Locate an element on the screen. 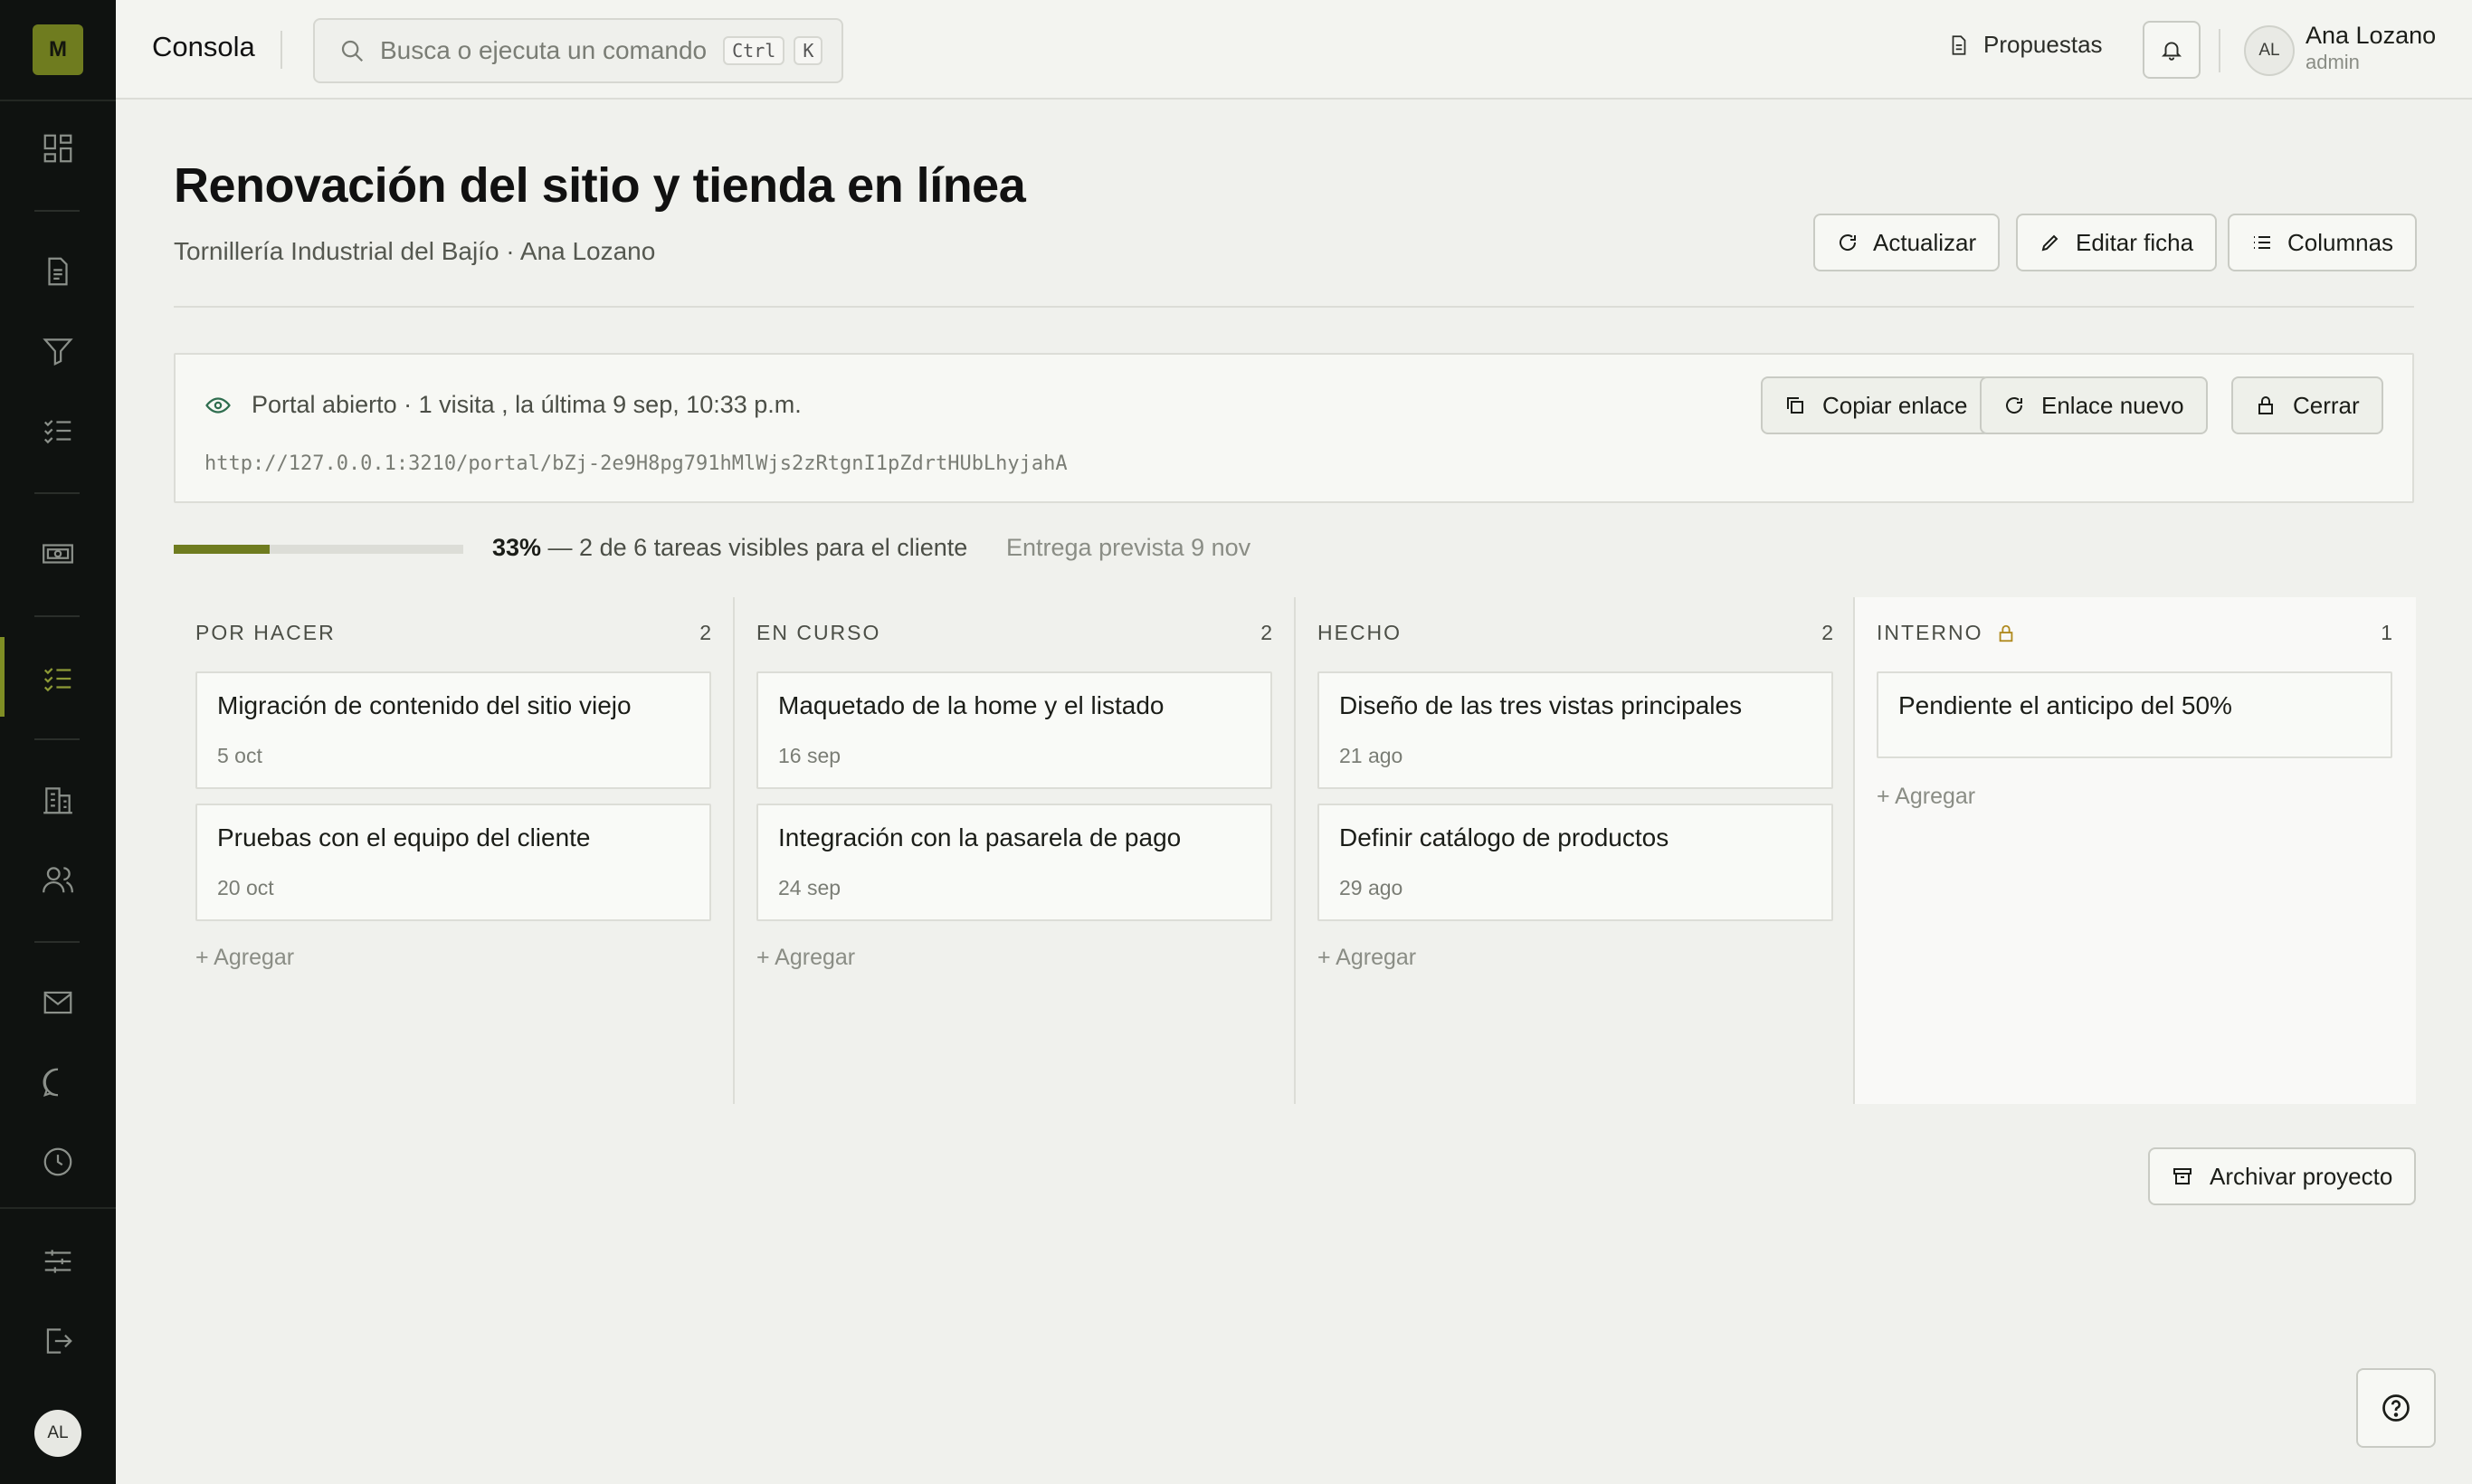  new-link-label: Enlace nuevo is located at coordinates (2112, 405).